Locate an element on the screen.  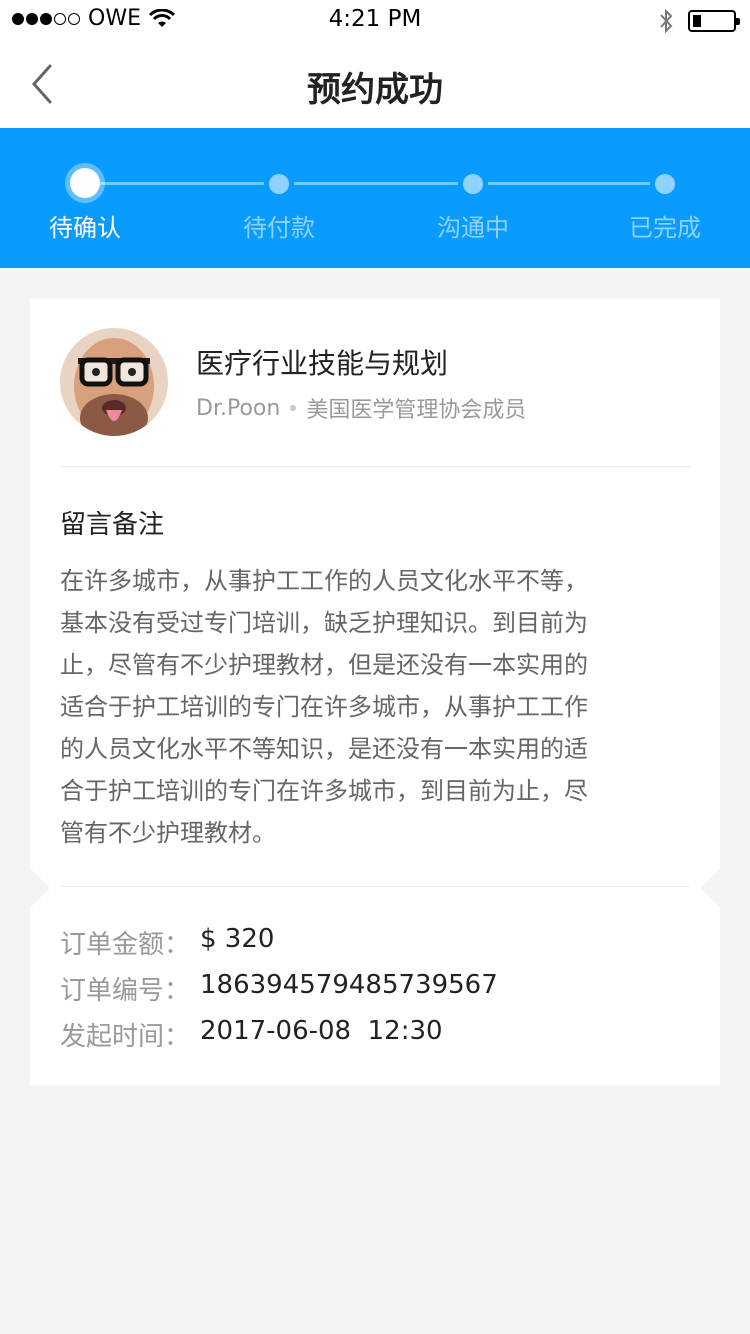
page-title: 预约成功 is located at coordinates (375, 90).